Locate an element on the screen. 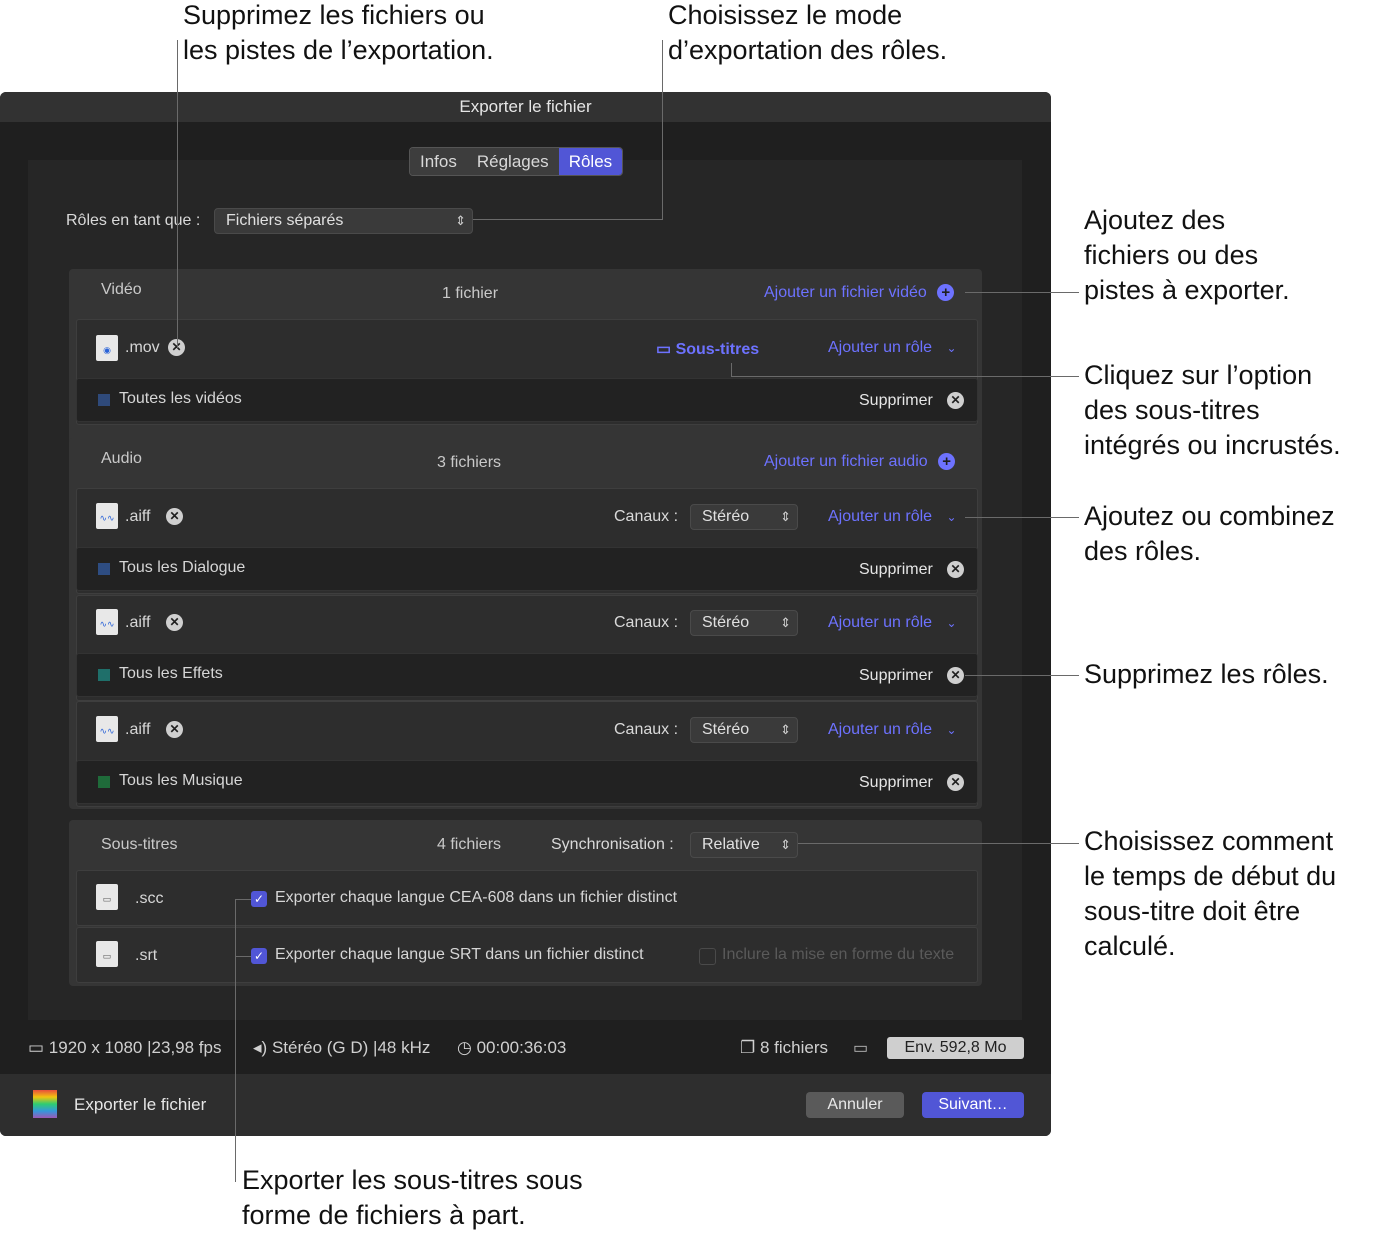  roles-as-value: Fichiers séparés is located at coordinates (285, 220).